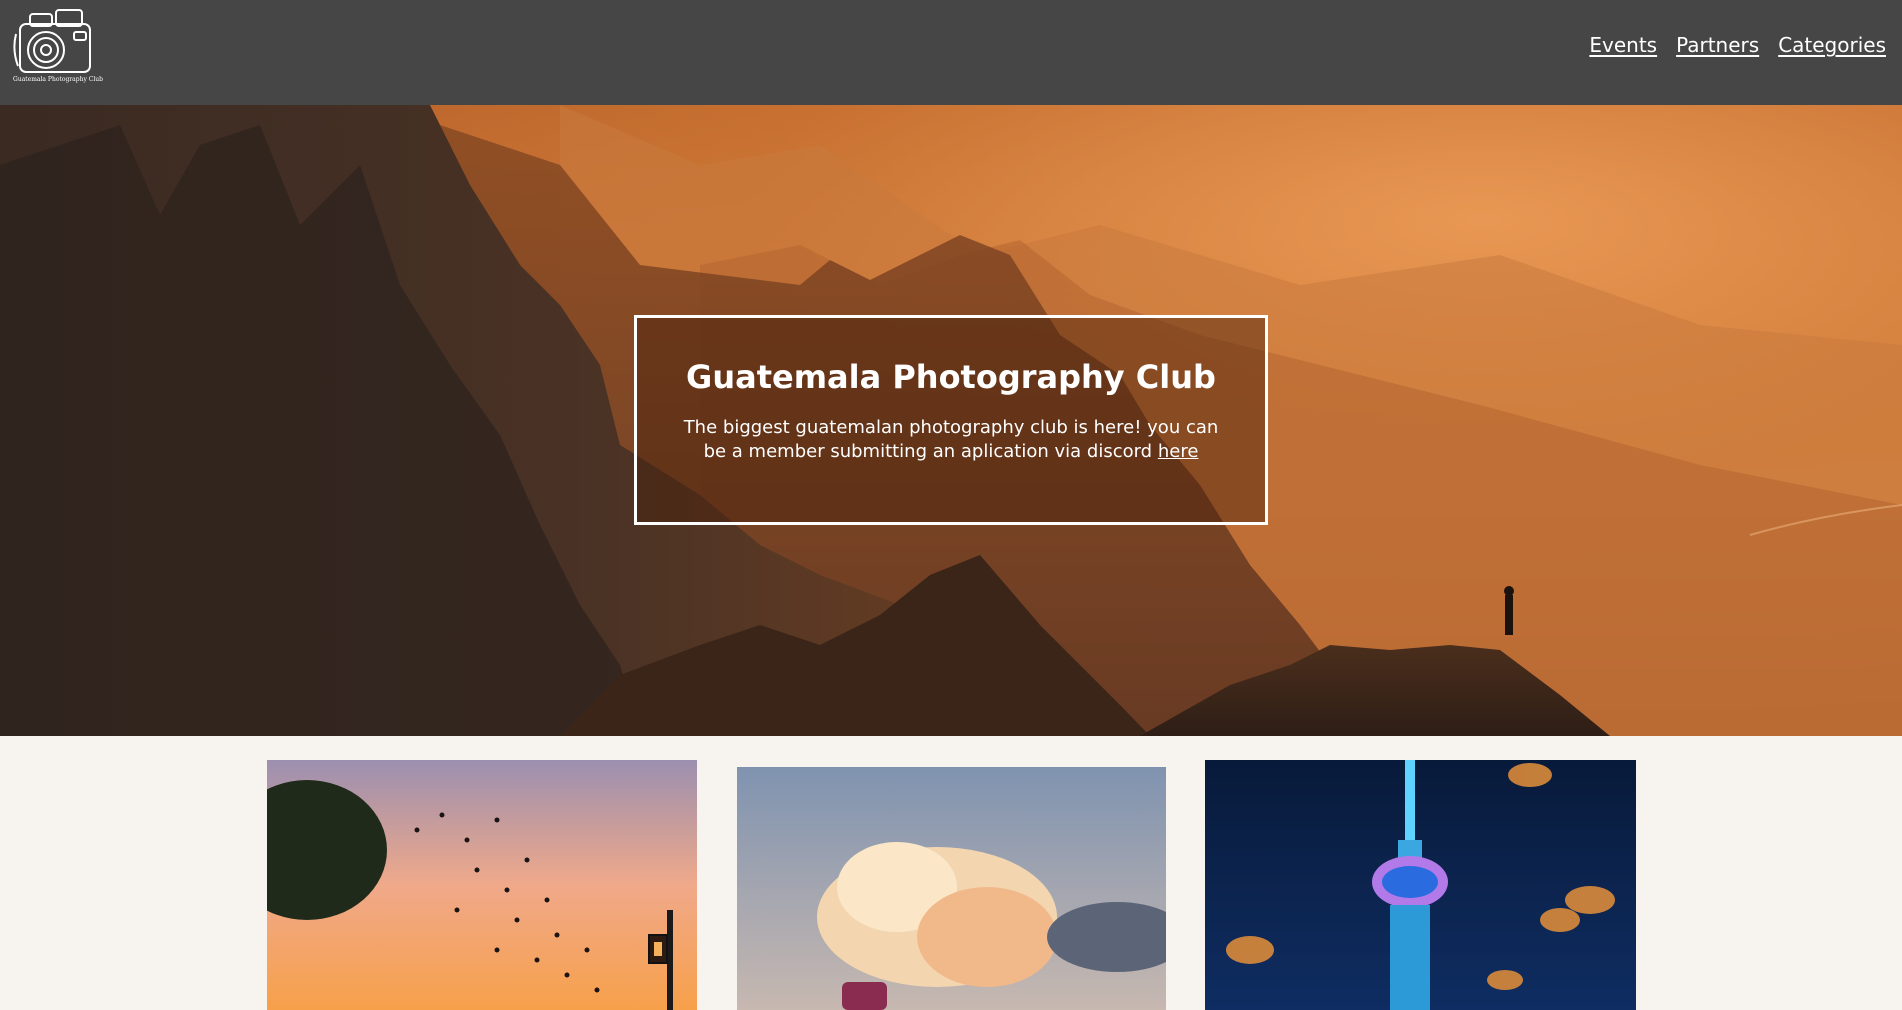  What do you see at coordinates (1717, 45) in the screenshot?
I see `nav-link-partners: Partners` at bounding box center [1717, 45].